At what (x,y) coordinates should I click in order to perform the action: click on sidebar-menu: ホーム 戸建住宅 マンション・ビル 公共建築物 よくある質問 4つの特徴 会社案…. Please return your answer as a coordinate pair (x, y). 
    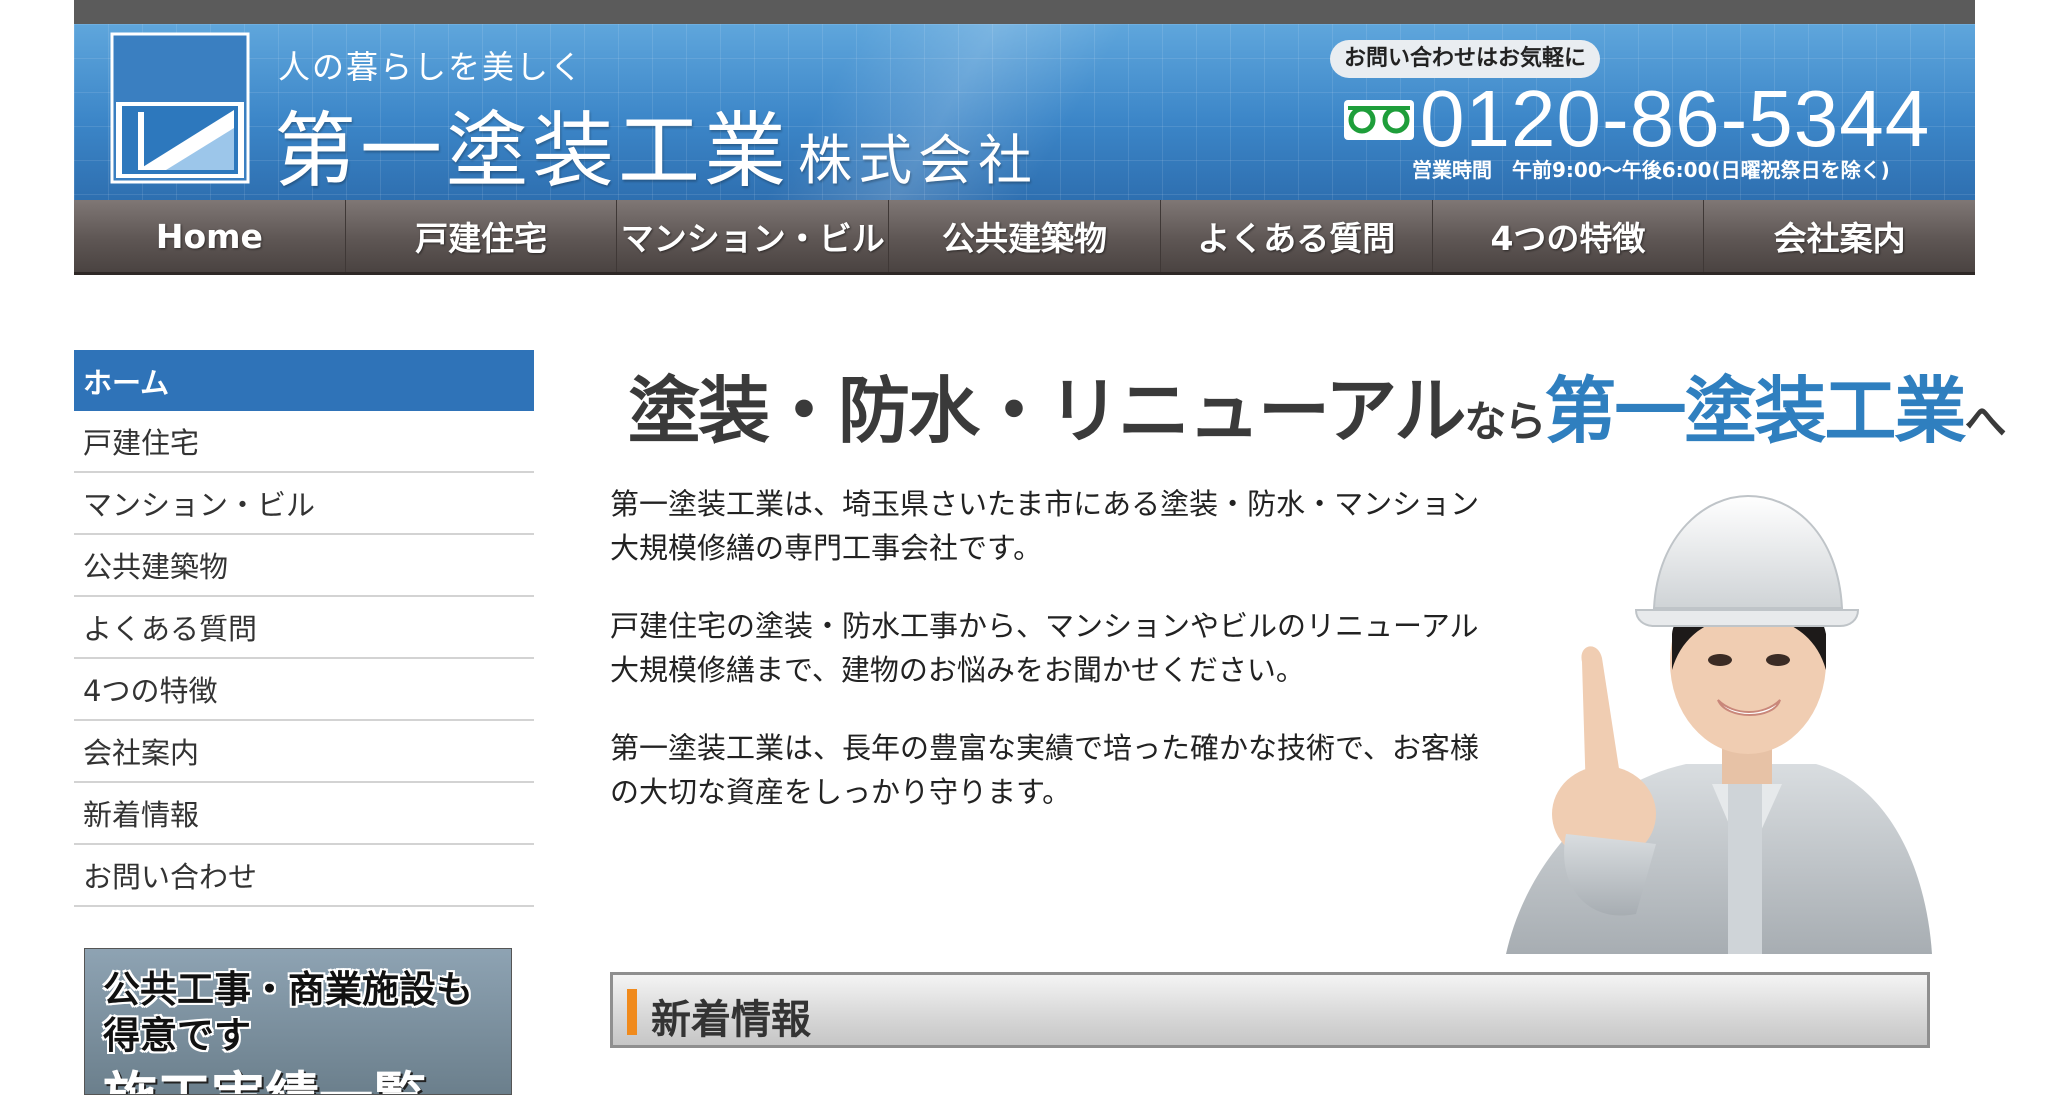
    Looking at the image, I should click on (304, 628).